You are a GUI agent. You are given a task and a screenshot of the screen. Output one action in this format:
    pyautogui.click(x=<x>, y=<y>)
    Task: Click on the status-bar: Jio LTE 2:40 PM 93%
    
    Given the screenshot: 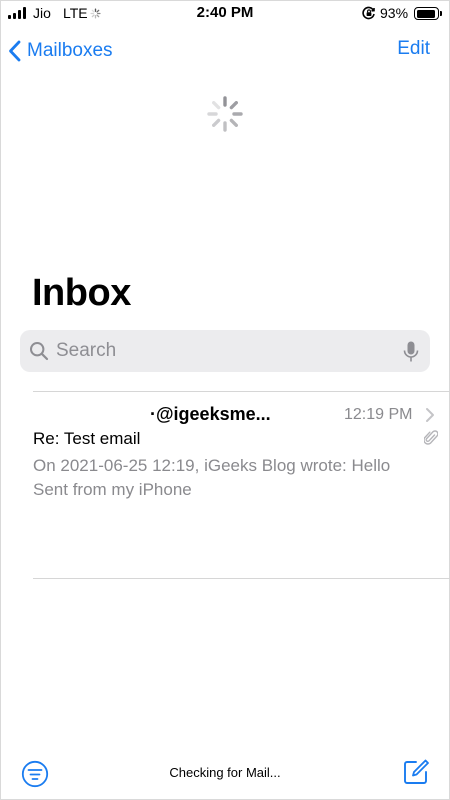 What is the action you would take?
    pyautogui.click(x=225, y=13)
    